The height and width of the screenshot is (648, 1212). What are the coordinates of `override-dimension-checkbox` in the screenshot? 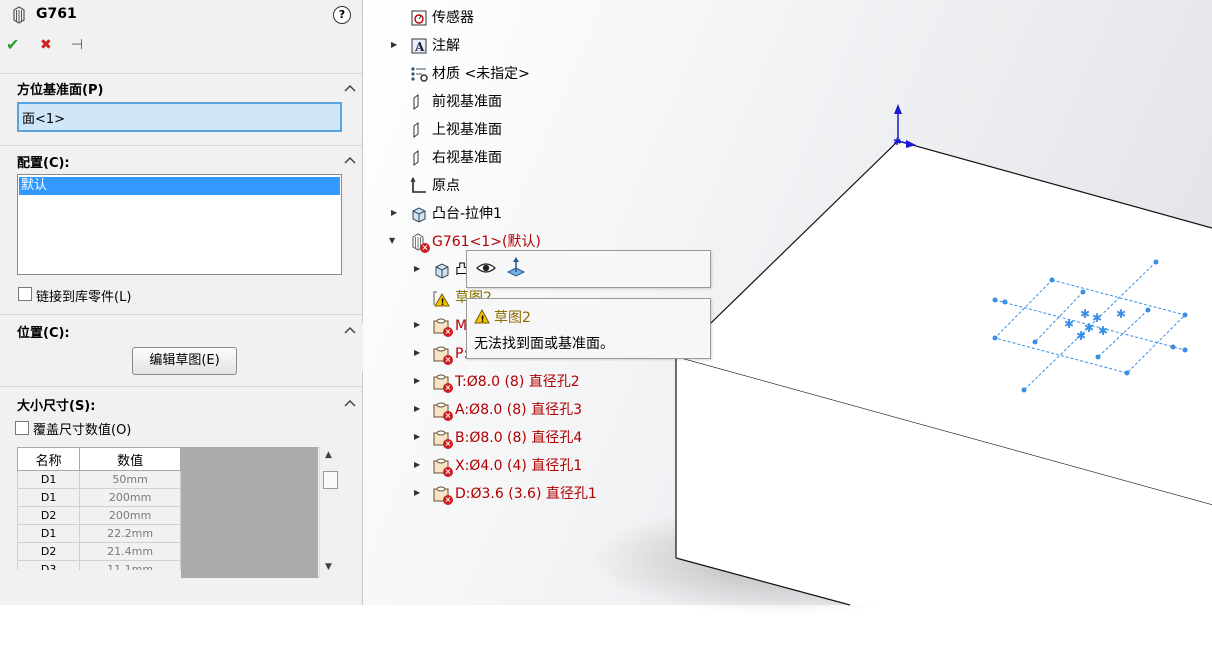 It's located at (22, 428).